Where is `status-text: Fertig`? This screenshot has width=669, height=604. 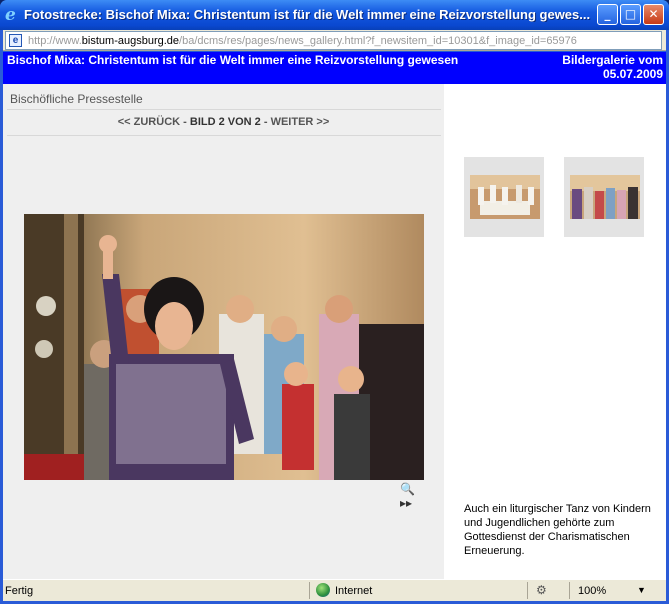
status-text: Fertig is located at coordinates (19, 591).